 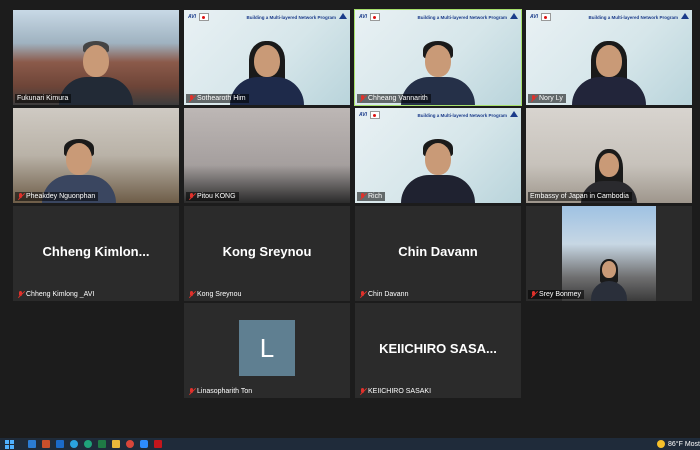 I want to click on video-tile-linasopharith-ton: L Linasopharith Ton, so click(x=267, y=350).